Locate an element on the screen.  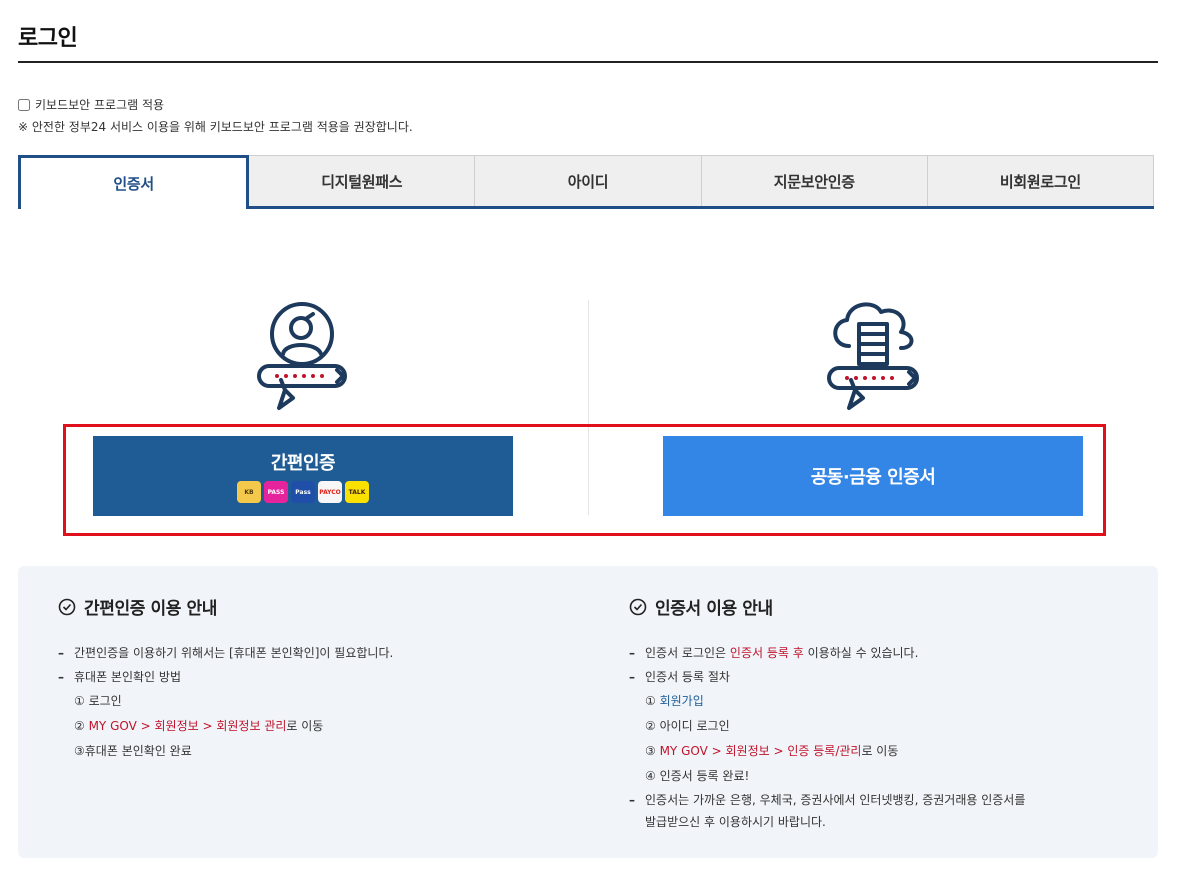
keyboard-security-option: 키보드보안 프로그램 적용 is located at coordinates (91, 104).